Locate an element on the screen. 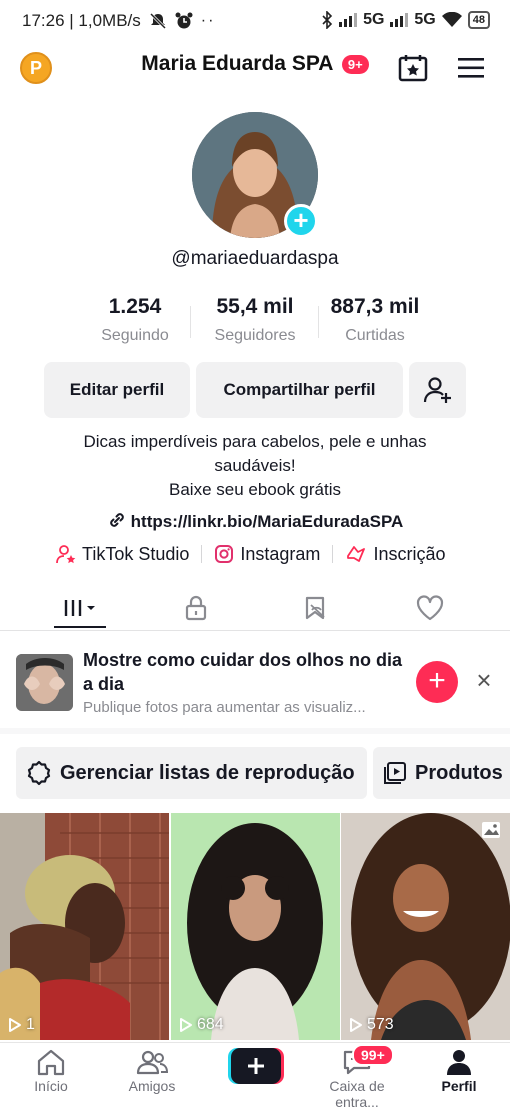 Image resolution: width=510 pixels, height=1110 pixels. stat-label: Seguindo is located at coordinates (135, 335).